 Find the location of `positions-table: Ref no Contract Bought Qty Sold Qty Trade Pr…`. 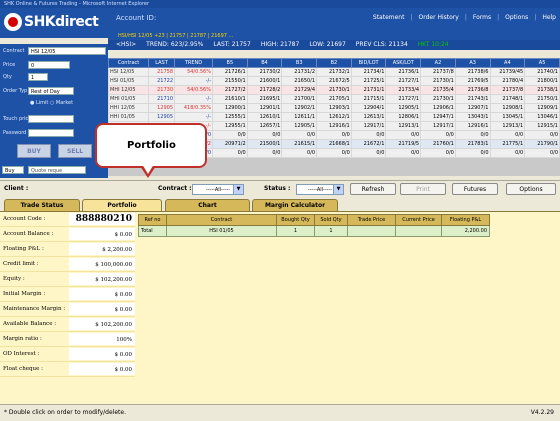

positions-table: Ref no Contract Bought Qty Sold Qty Trade Pr… is located at coordinates (314, 225).